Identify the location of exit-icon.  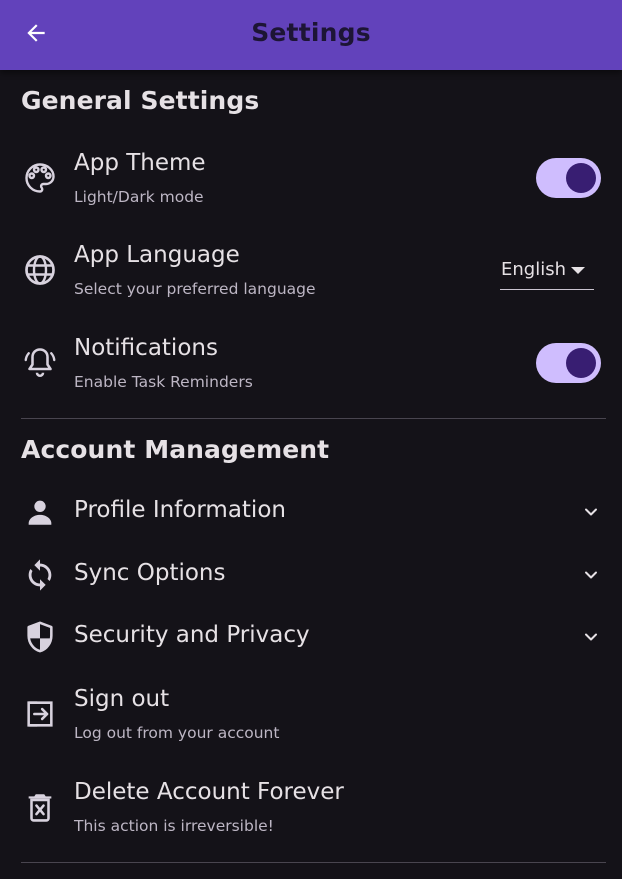
(40, 714).